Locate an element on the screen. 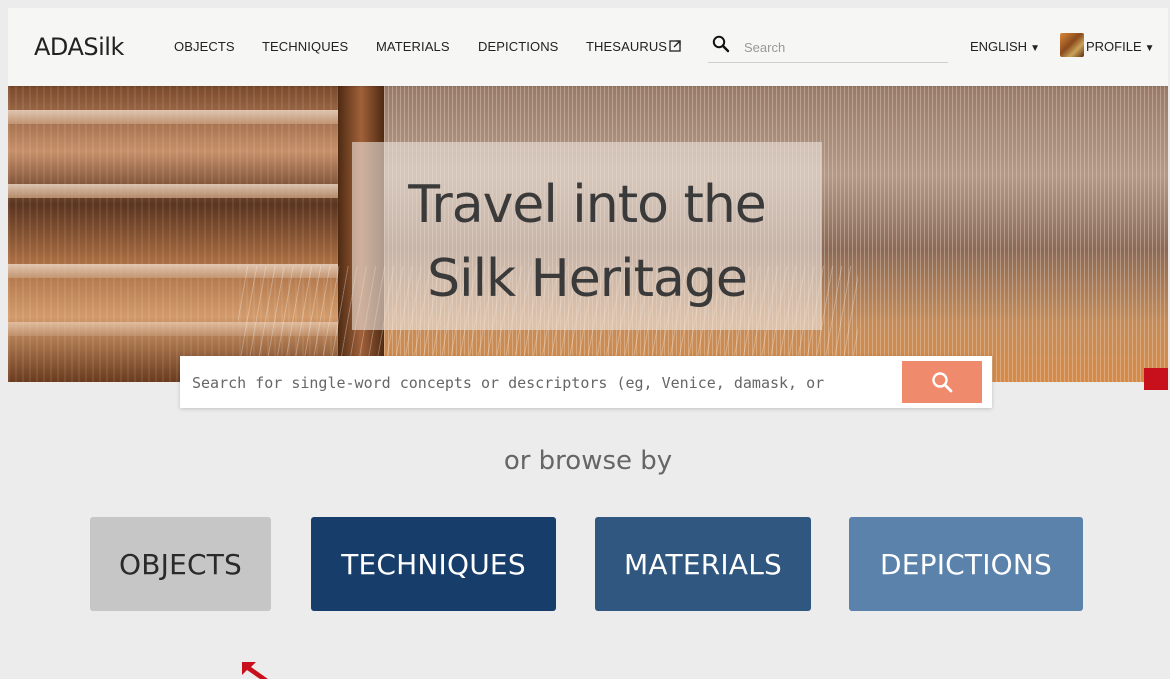 The image size is (1170, 679). browse-techniques-button: TECHNIQUES is located at coordinates (433, 564).